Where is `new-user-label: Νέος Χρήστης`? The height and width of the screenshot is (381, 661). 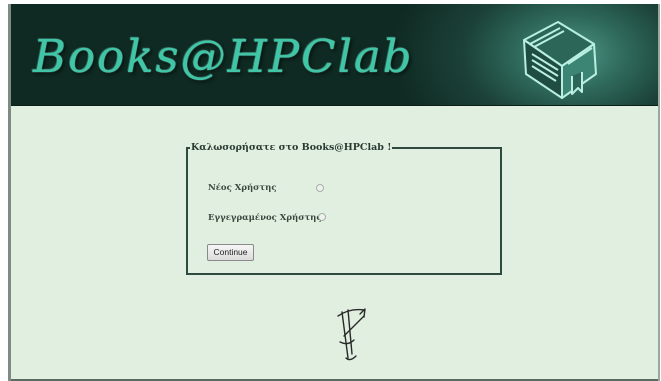 new-user-label: Νέος Χρήστης is located at coordinates (242, 188).